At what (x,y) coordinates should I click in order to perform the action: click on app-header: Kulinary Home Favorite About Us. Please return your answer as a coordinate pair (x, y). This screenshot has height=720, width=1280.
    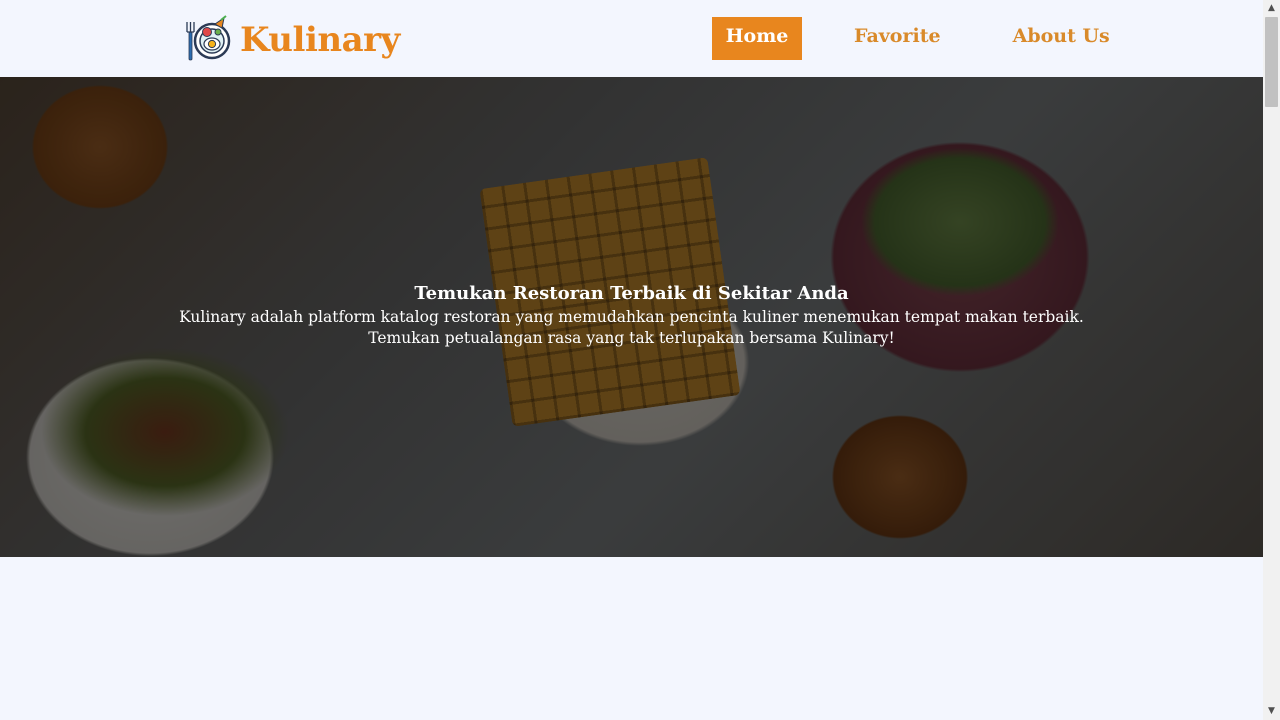
    Looking at the image, I should click on (631, 38).